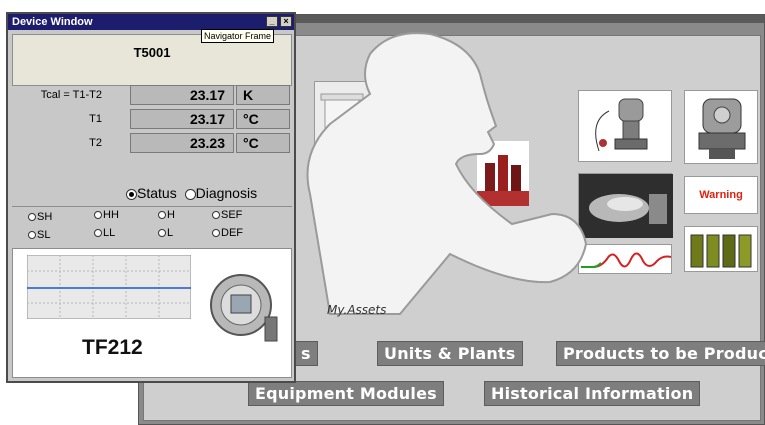 This screenshot has height=425, width=765. Describe the element at coordinates (286, 21) in the screenshot. I see `close-icon: ×` at that location.